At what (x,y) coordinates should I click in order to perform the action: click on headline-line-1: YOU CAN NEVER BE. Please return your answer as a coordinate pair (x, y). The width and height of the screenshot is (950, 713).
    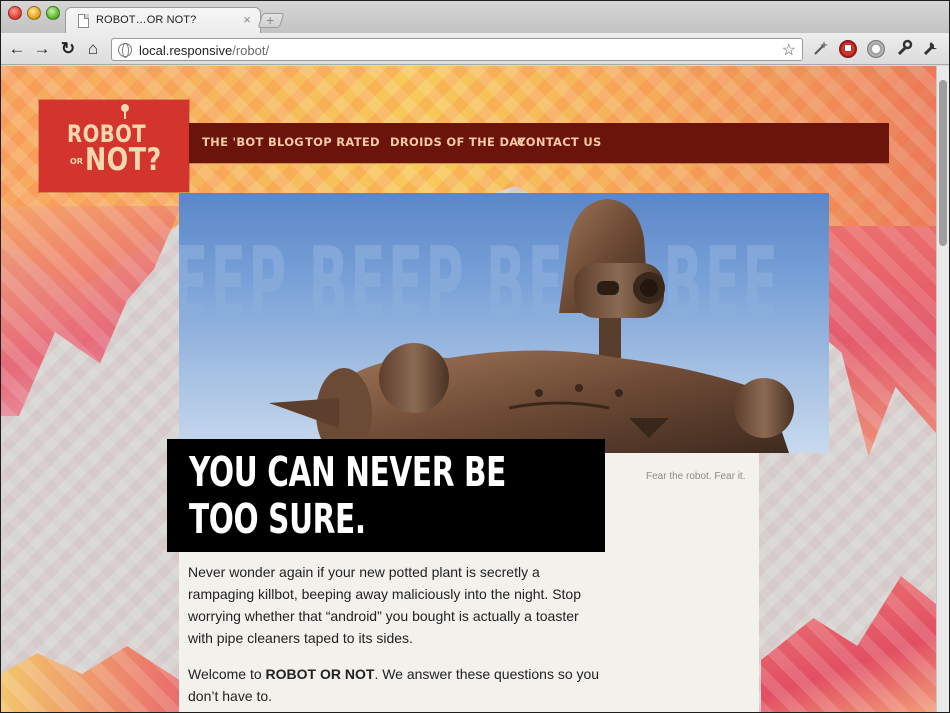
    Looking at the image, I should click on (347, 472).